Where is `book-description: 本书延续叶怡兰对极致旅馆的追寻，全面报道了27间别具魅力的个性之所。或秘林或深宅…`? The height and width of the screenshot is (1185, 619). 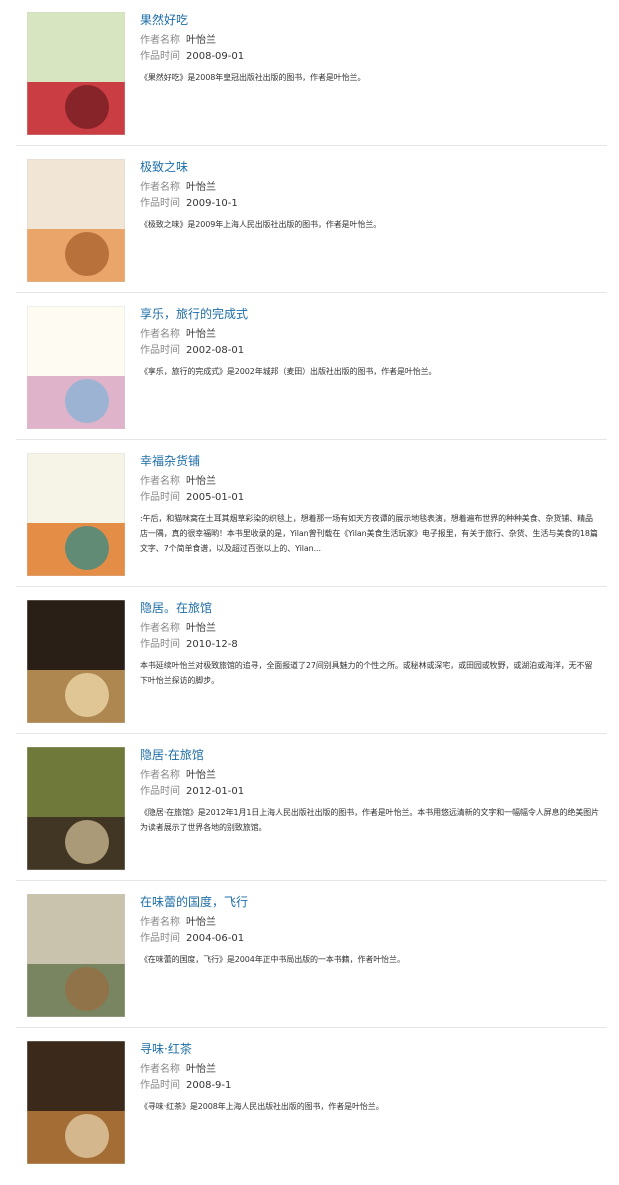
book-description: 本书延续叶怡兰对极致旅馆的追寻，全面报道了27间别具魅力的个性之所。或秘林或深宅… is located at coordinates (366, 673).